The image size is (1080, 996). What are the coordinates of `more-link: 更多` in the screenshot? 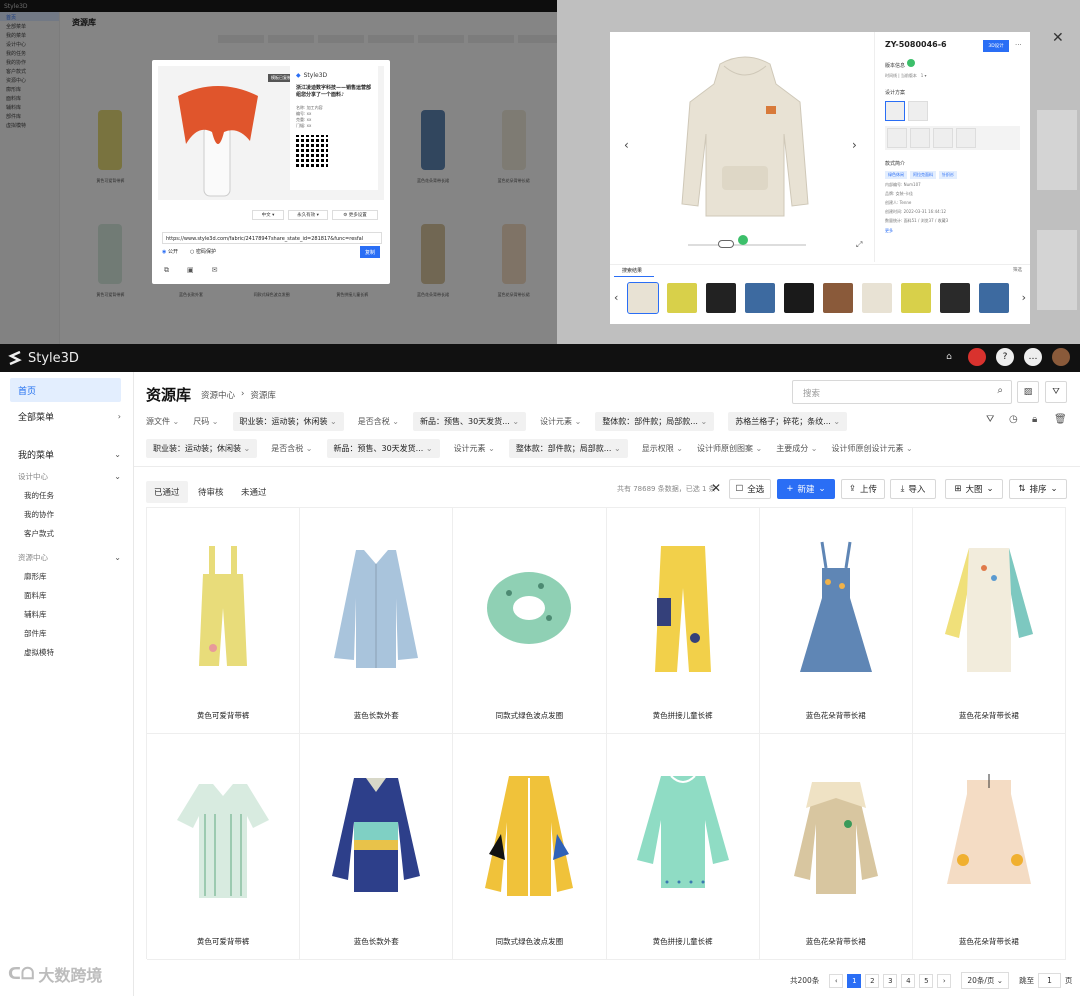 It's located at (952, 231).